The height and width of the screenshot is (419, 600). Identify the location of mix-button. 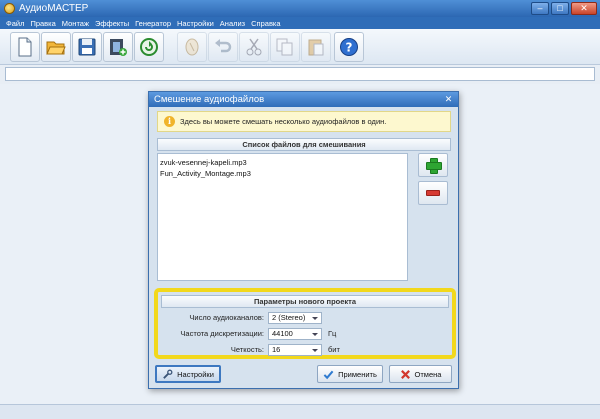
(192, 47).